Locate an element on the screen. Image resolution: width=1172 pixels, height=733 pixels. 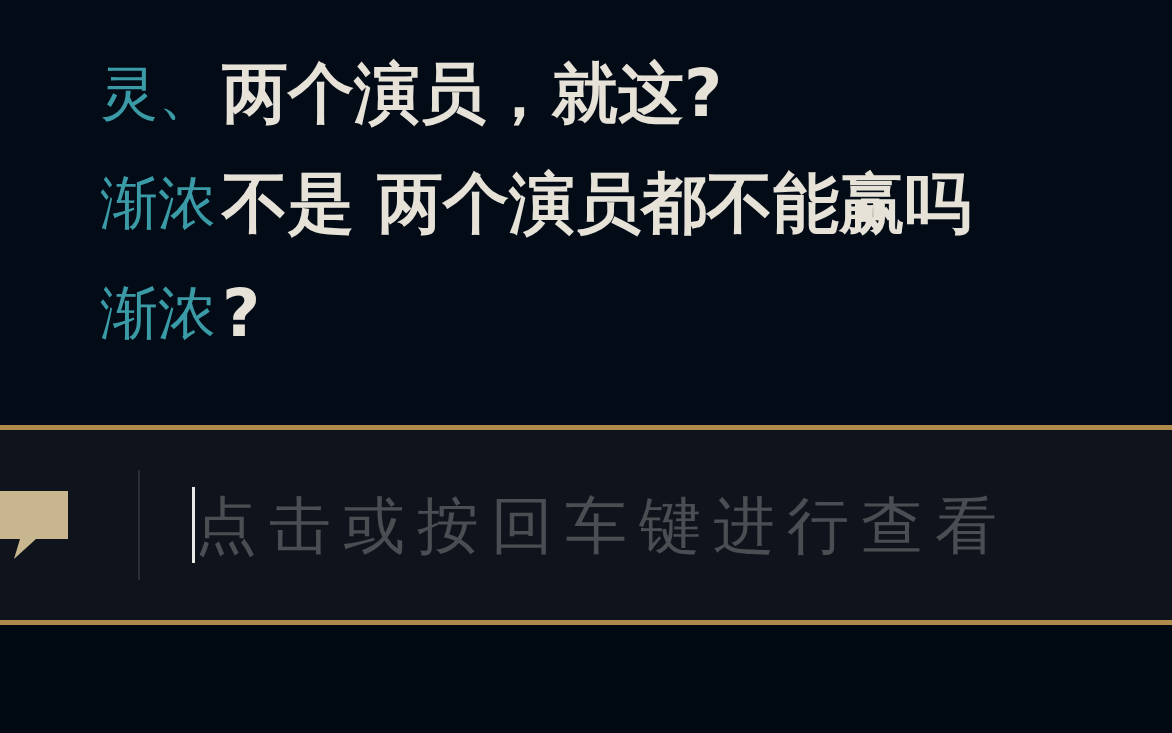
chat-message: ? is located at coordinates (241, 313).